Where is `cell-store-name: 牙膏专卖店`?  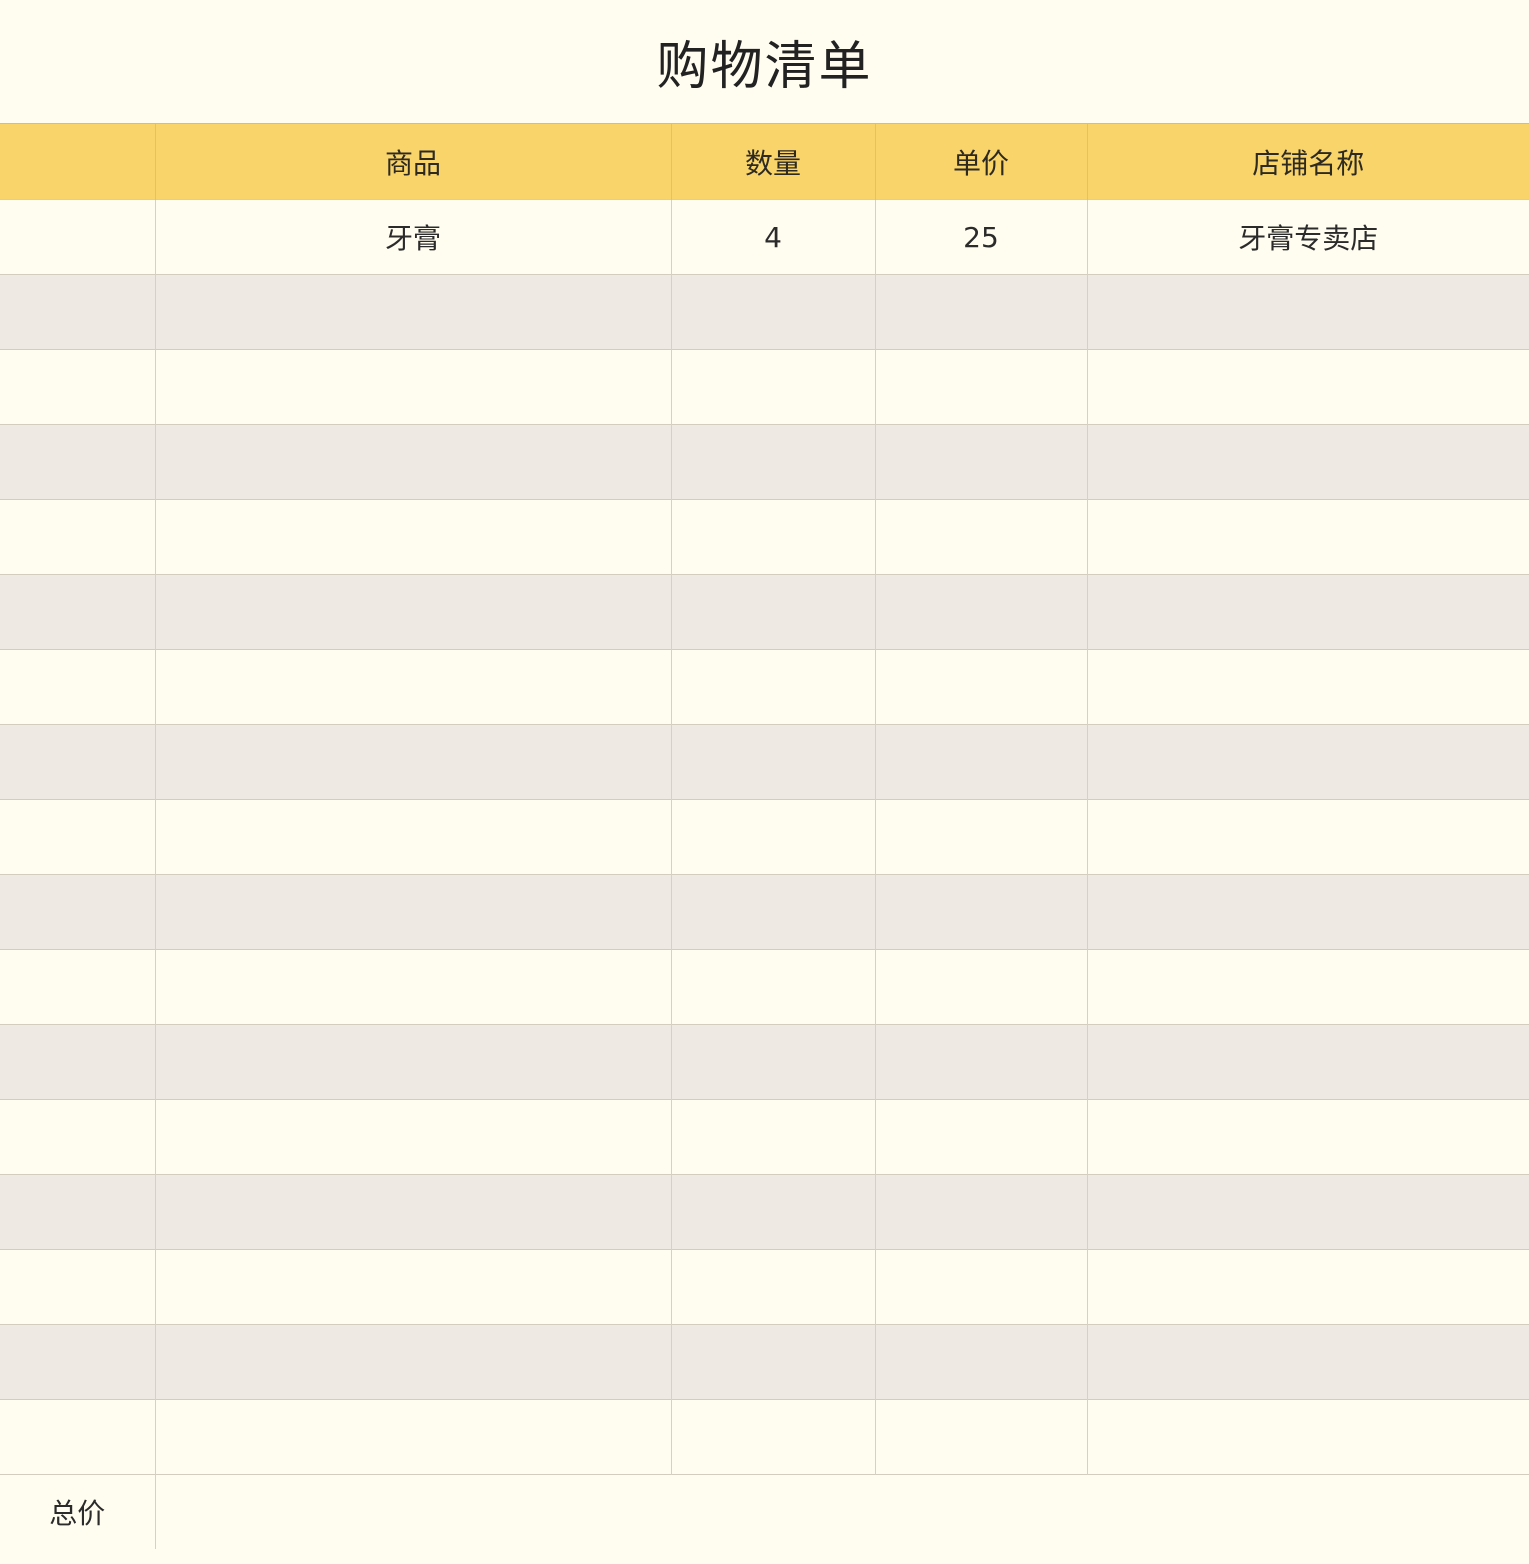 cell-store-name: 牙膏专卖店 is located at coordinates (1307, 237).